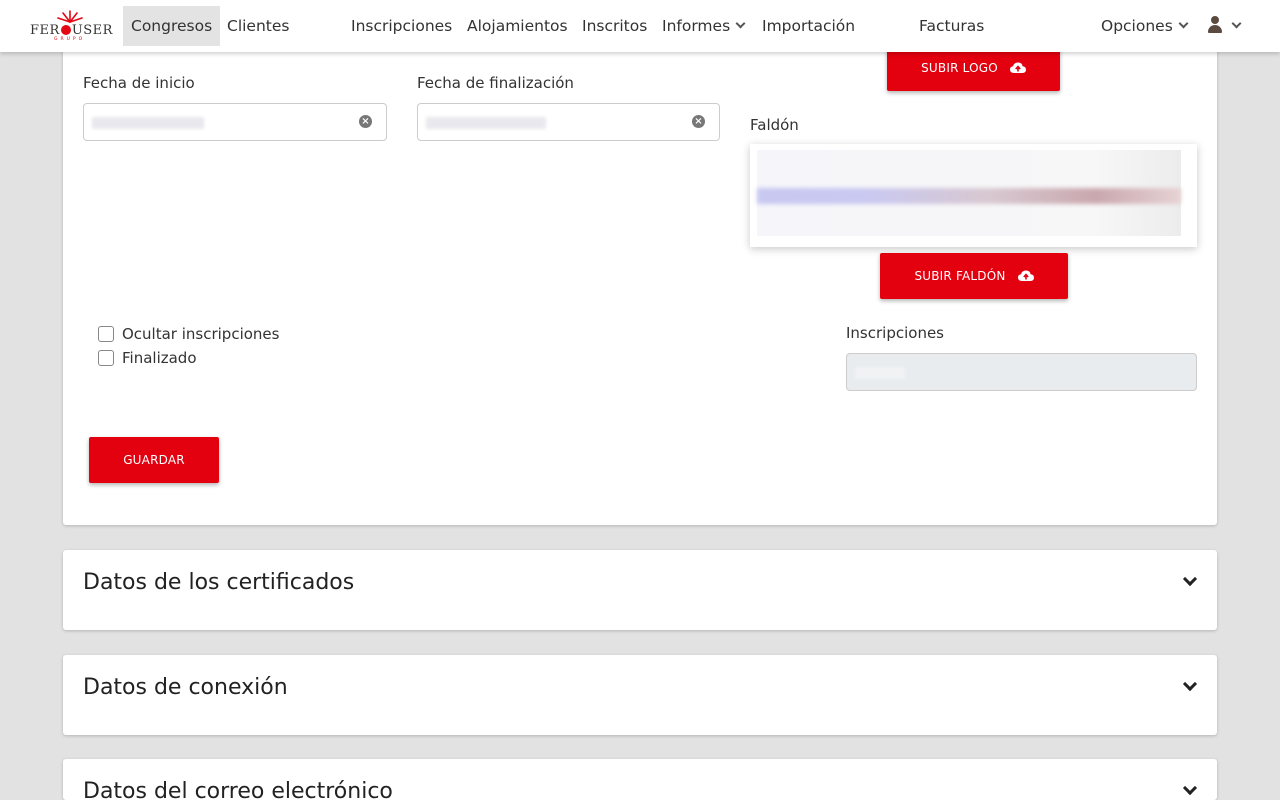 The image size is (1280, 800). Describe the element at coordinates (486, 123) in the screenshot. I see `fecha-fin-value` at that location.